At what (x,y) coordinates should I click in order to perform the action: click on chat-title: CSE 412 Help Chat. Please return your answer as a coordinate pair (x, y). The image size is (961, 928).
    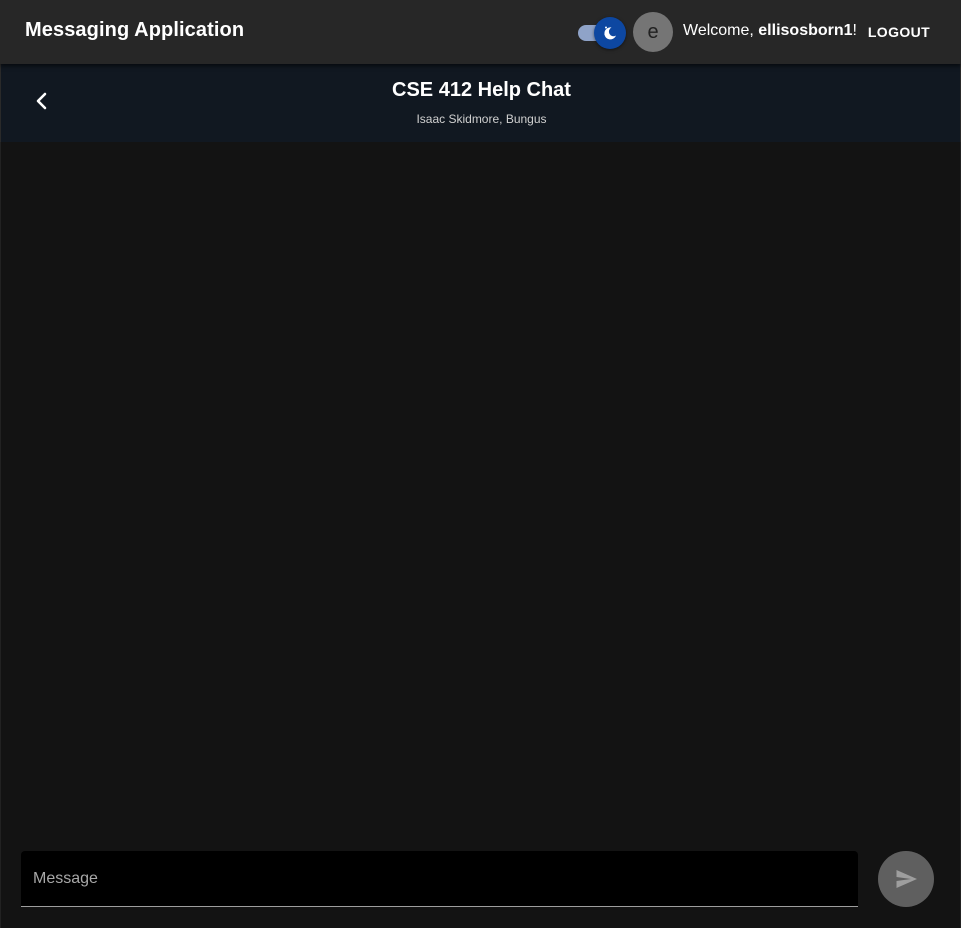
    Looking at the image, I should click on (481, 90).